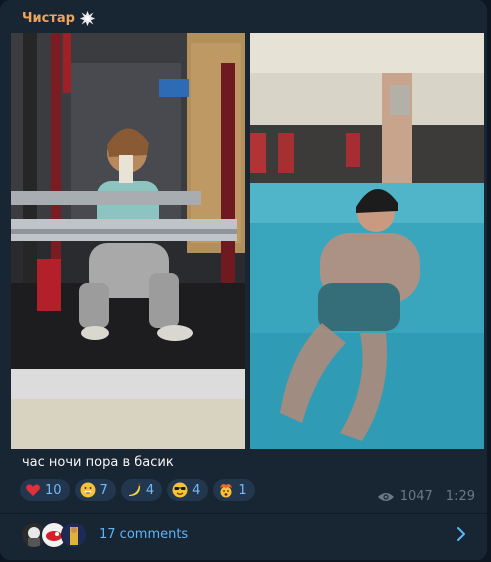 The image size is (491, 562). What do you see at coordinates (461, 534) in the screenshot?
I see `chevron-right-icon` at bounding box center [461, 534].